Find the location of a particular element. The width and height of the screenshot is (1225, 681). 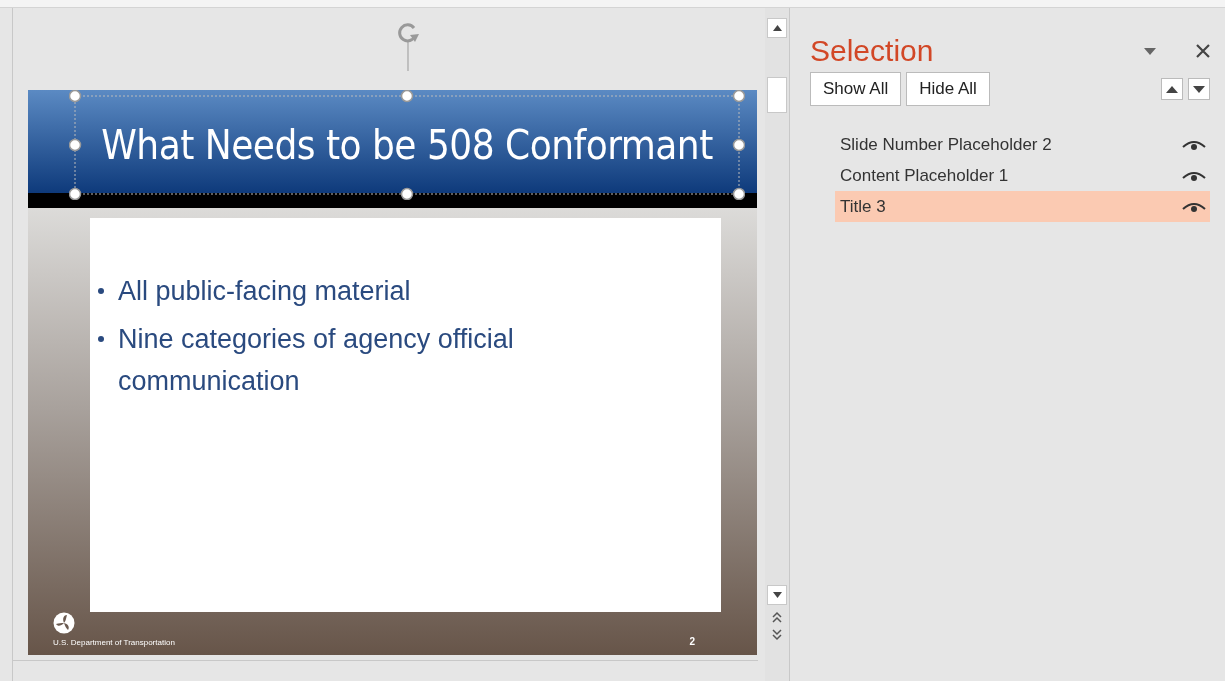

selection-item: Slide Number Placeholder 2 is located at coordinates (1022, 144).